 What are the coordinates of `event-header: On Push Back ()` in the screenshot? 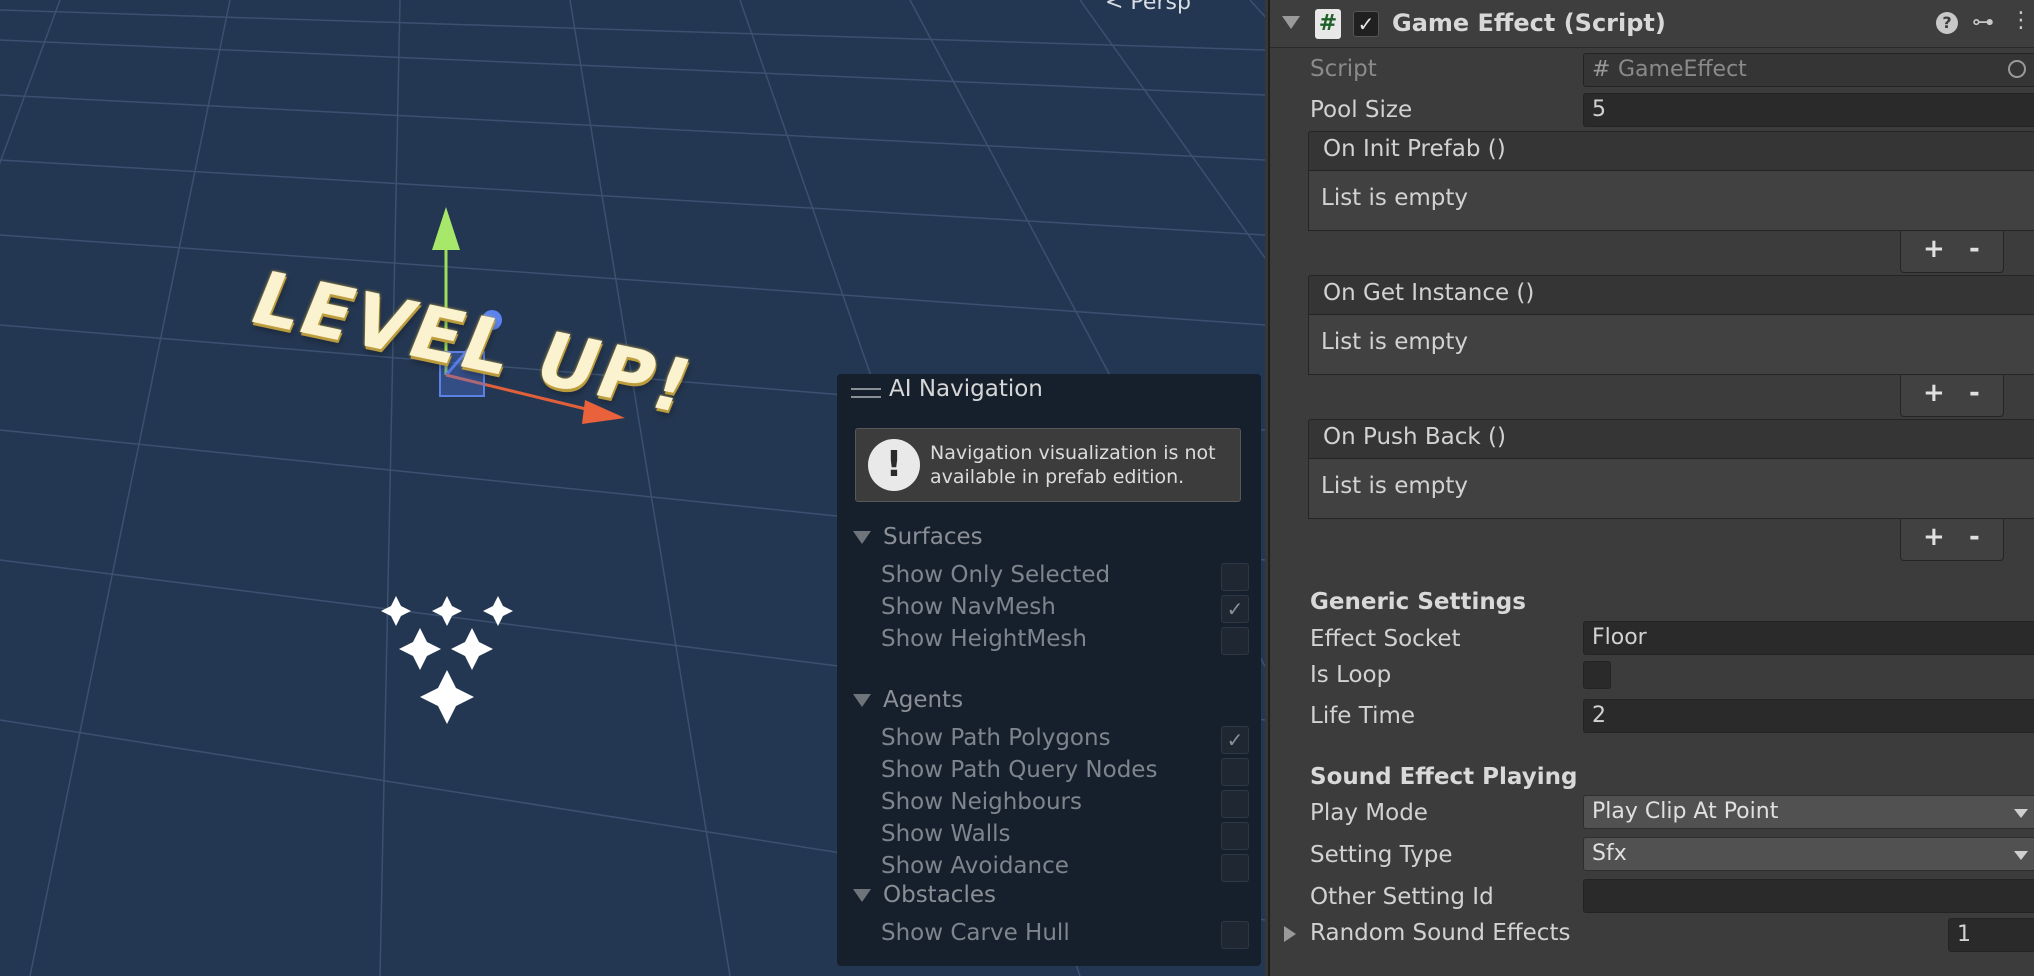 It's located at (1671, 439).